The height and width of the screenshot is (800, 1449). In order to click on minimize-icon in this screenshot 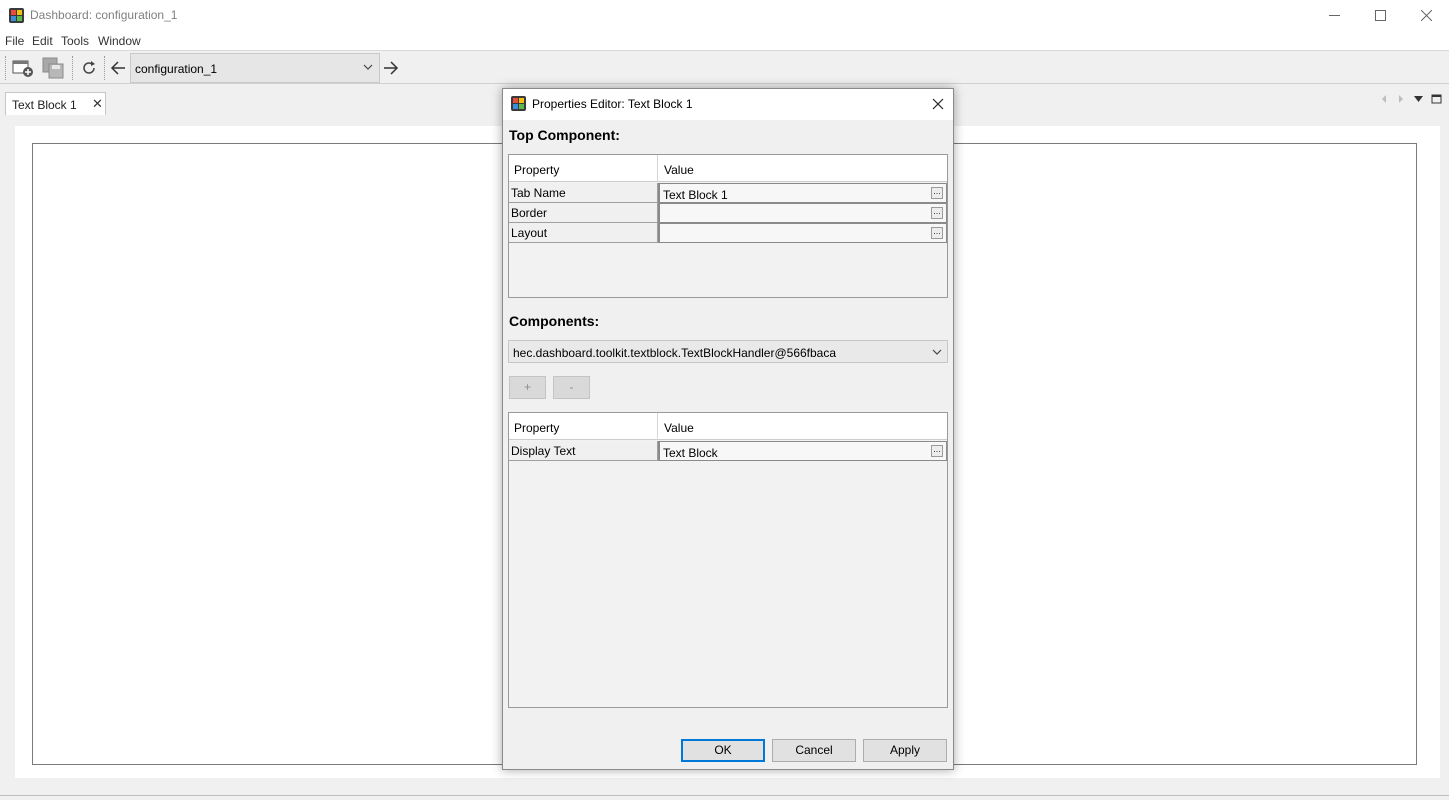, I will do `click(1334, 15)`.